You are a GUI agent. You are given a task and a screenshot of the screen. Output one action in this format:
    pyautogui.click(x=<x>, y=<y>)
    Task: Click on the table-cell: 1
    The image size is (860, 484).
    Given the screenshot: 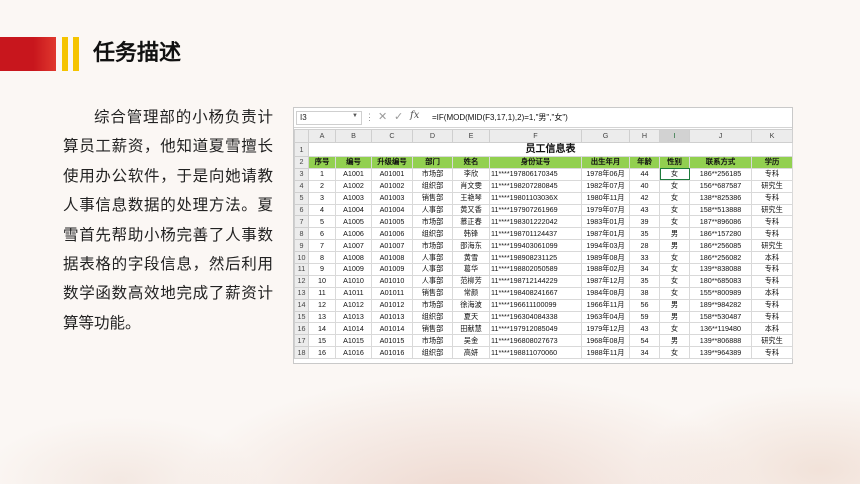 What is the action you would take?
    pyautogui.click(x=322, y=174)
    